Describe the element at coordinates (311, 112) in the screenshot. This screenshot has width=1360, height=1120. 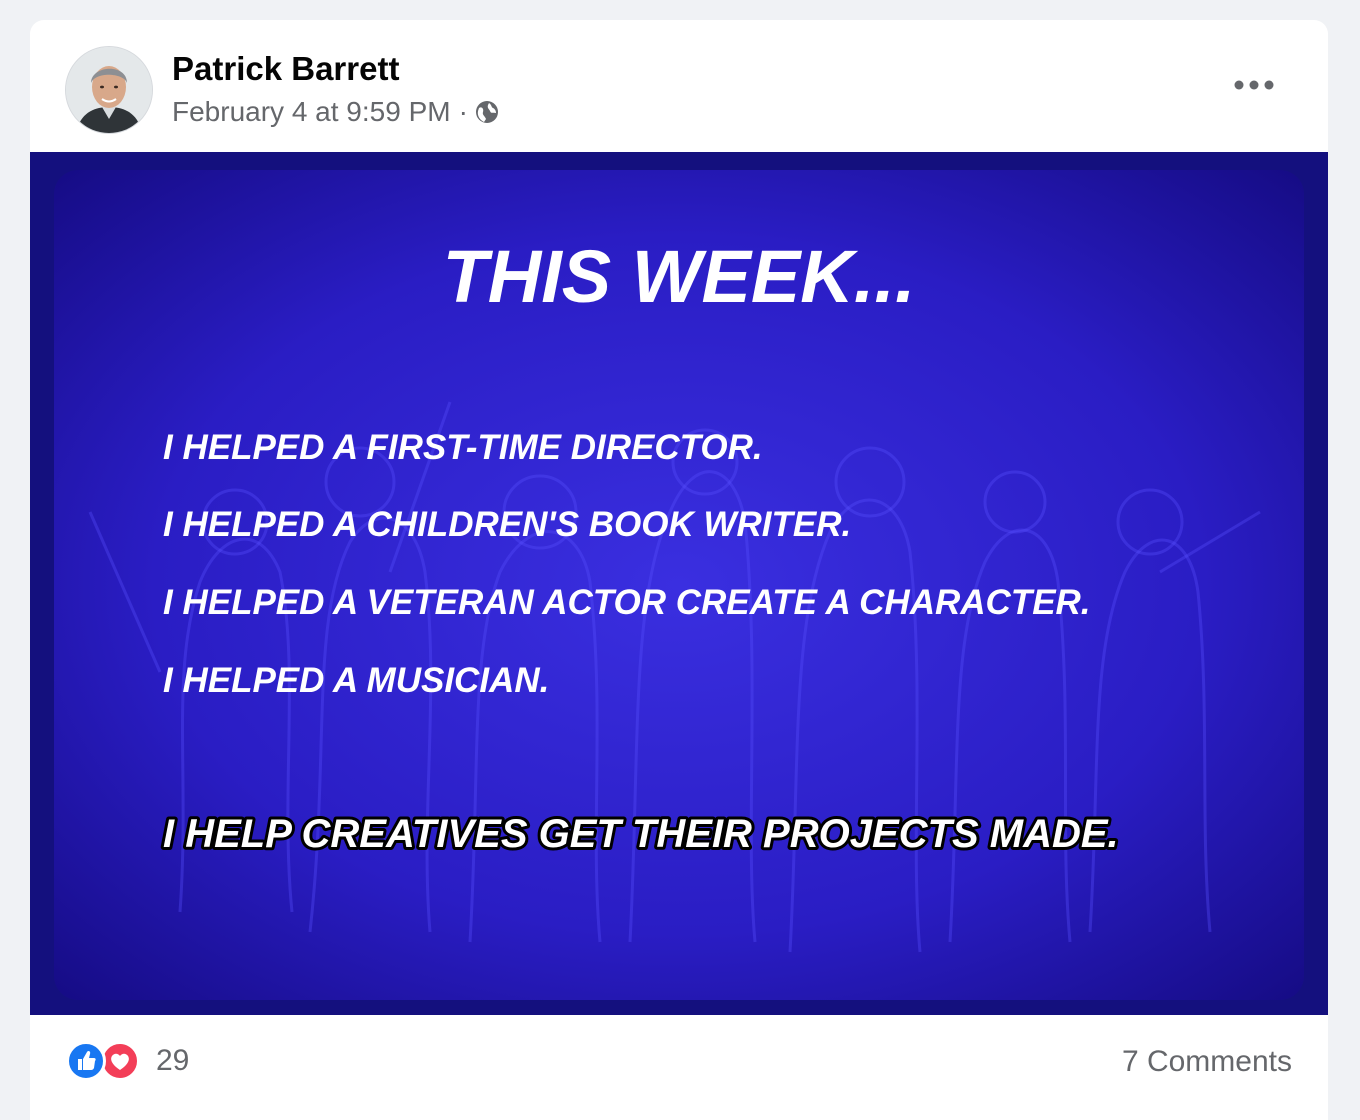
I see `post-timestamp: February 4 at 9:59 PM` at that location.